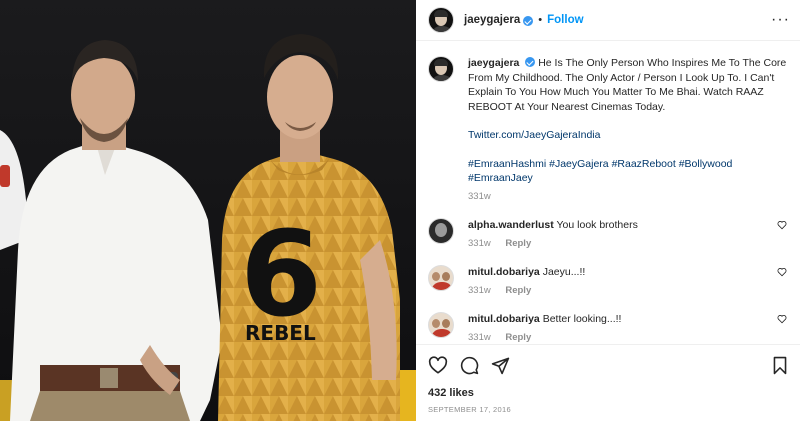  What do you see at coordinates (608, 20) in the screenshot?
I see `post-header: jaeygajera • Follow ···` at bounding box center [608, 20].